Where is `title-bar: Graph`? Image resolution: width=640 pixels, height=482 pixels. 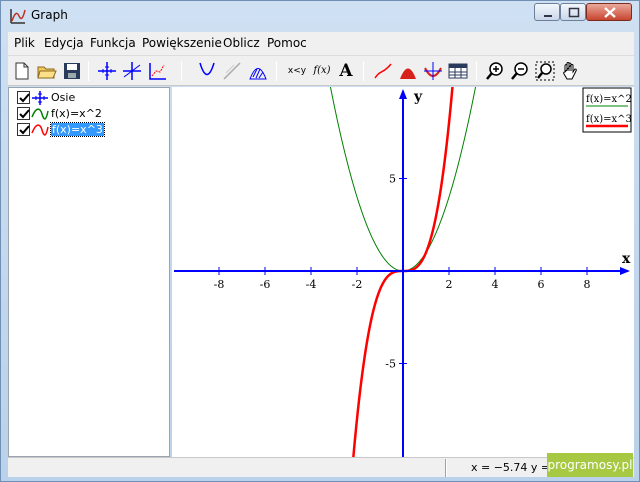 title-bar: Graph is located at coordinates (320, 16).